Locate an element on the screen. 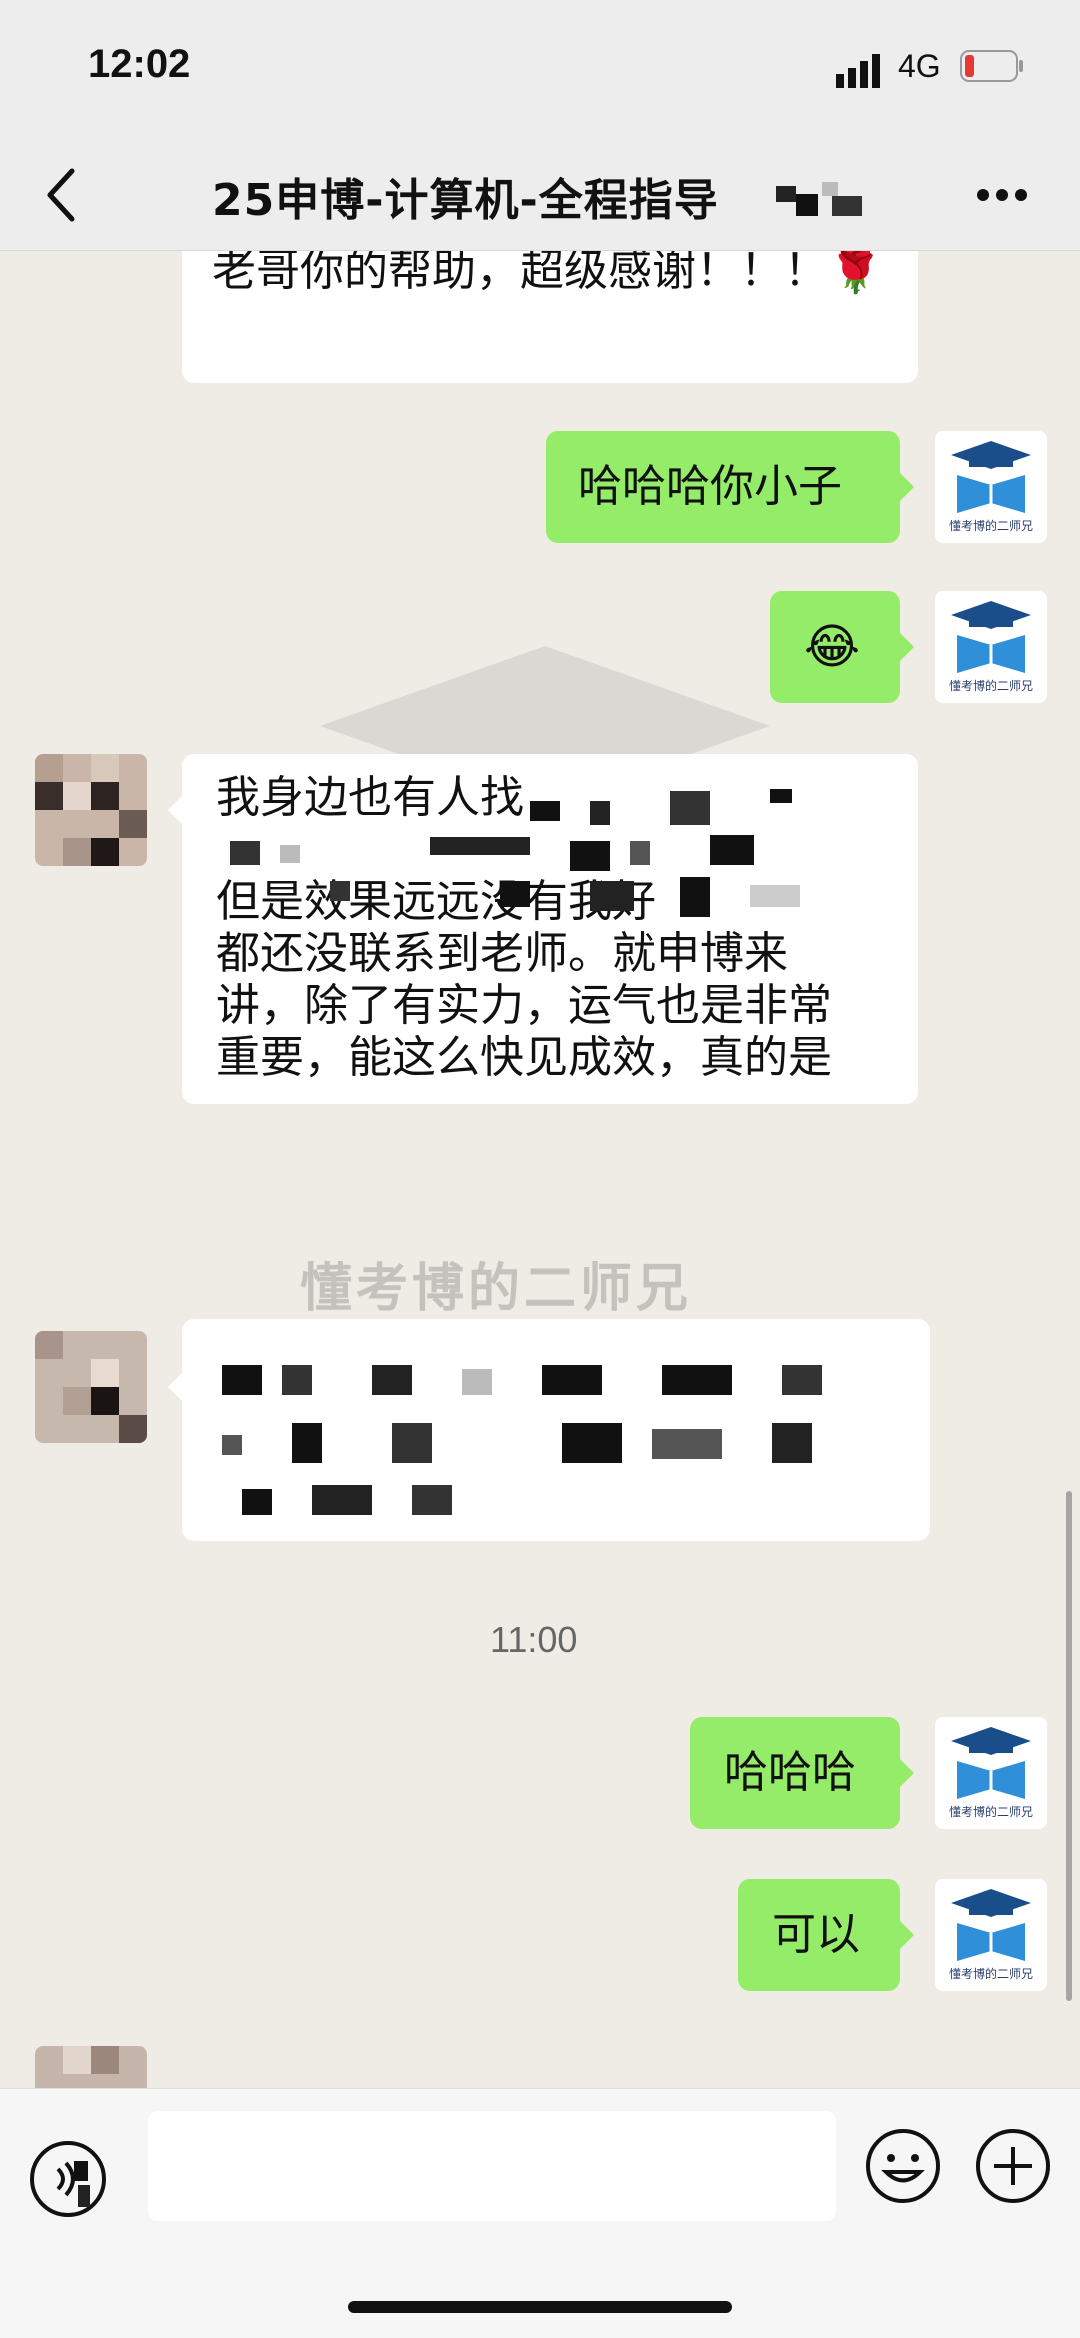 The image size is (1080, 2338). emoji-icon is located at coordinates (903, 2166).